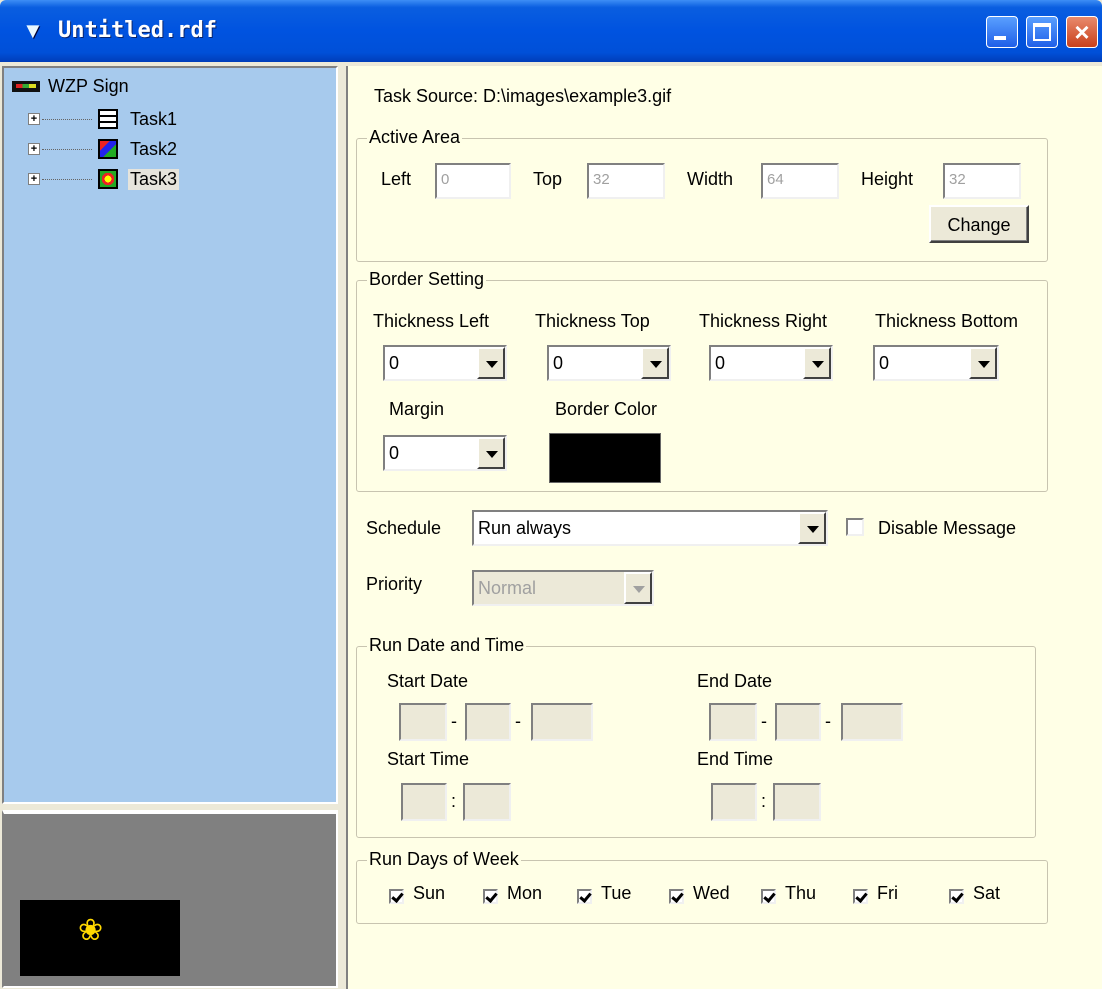 This screenshot has height=989, width=1102. I want to click on minimize-icon, so click(1000, 38).